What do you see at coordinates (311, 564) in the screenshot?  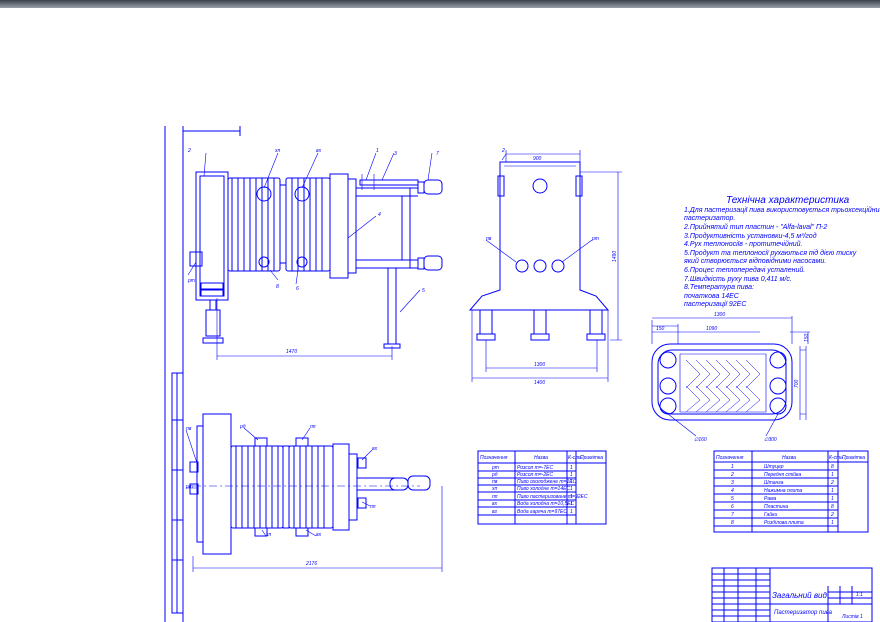 I see `dim-bottom-length: 2176` at bounding box center [311, 564].